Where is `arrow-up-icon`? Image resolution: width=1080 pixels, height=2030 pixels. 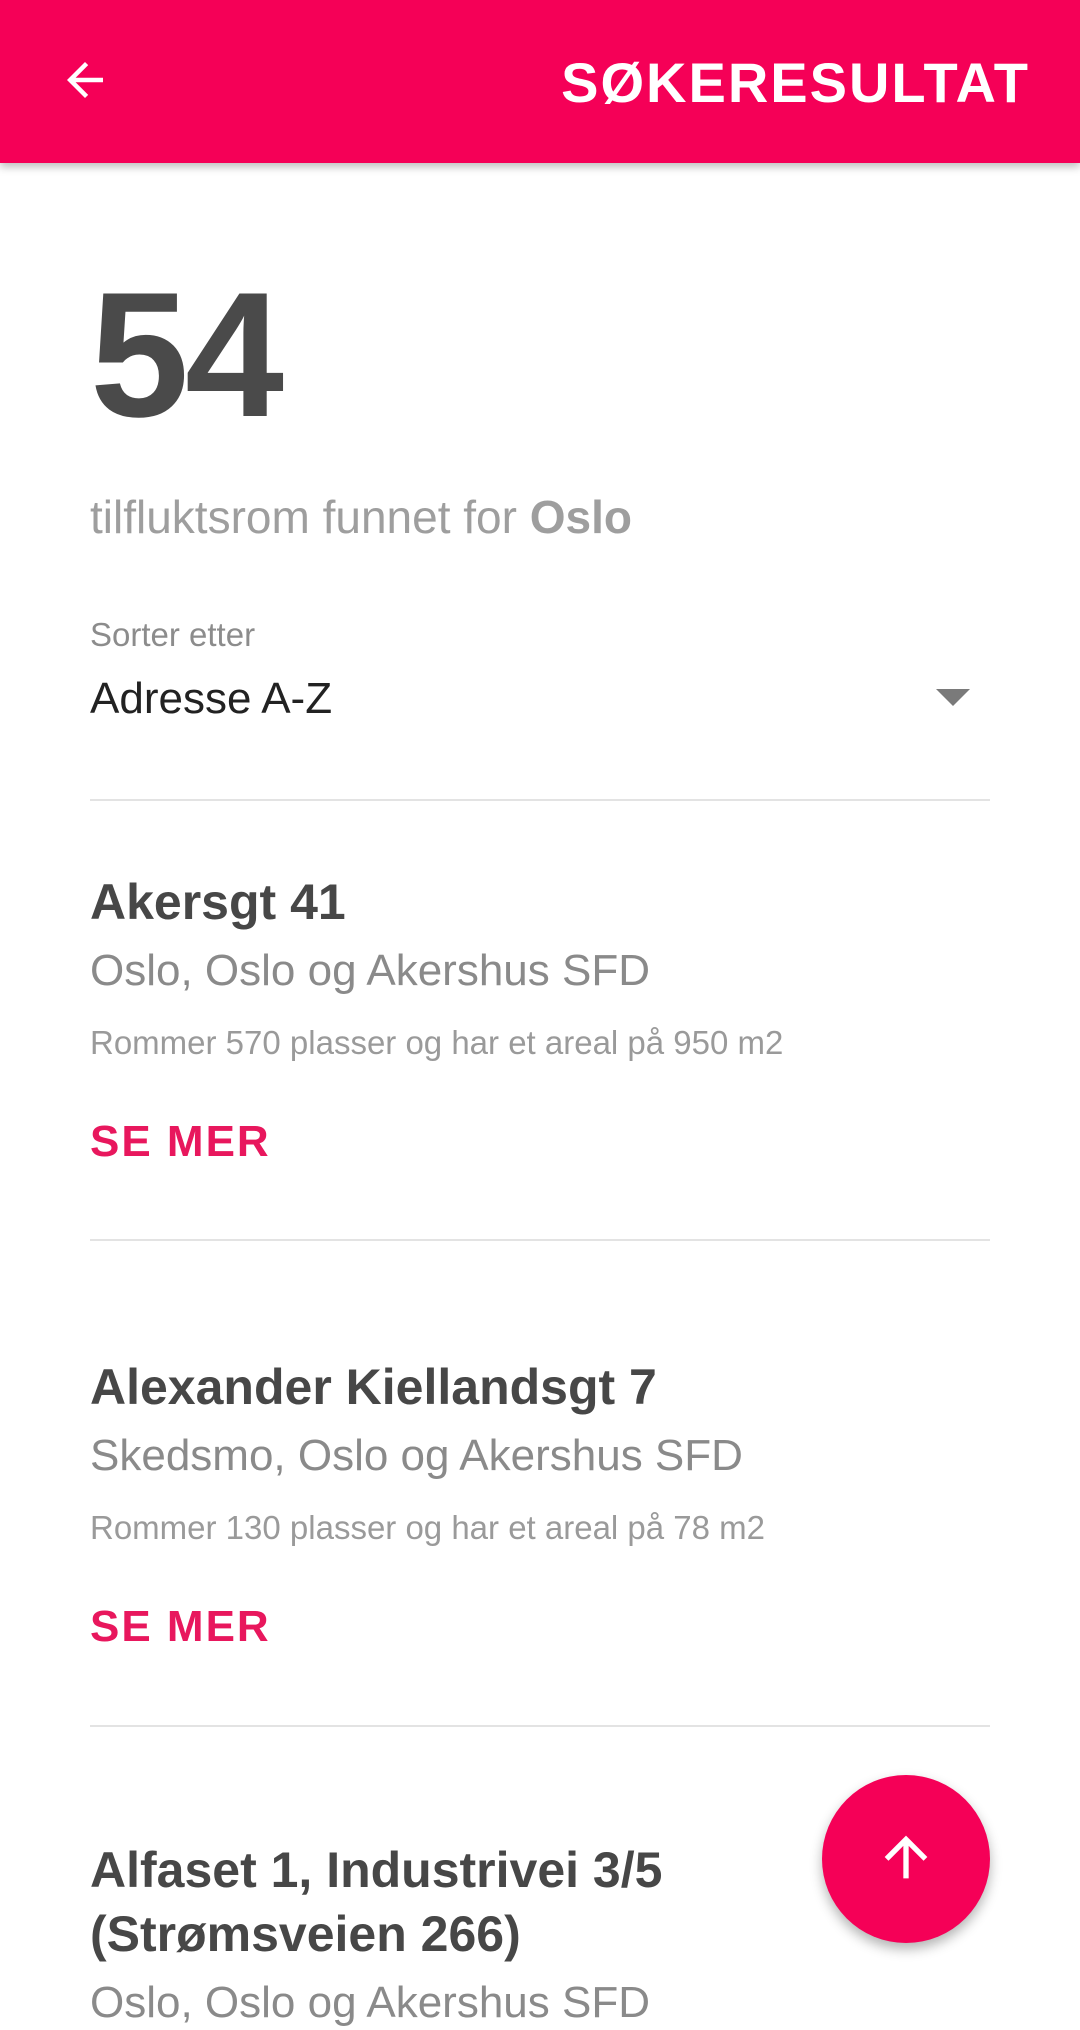 arrow-up-icon is located at coordinates (906, 1859).